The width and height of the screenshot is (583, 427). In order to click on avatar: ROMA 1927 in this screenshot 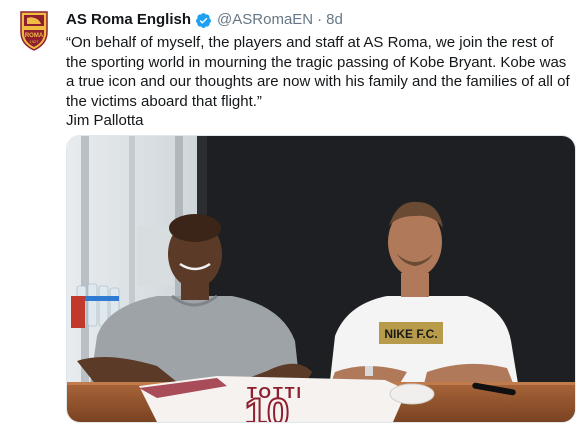, I will do `click(34, 30)`.